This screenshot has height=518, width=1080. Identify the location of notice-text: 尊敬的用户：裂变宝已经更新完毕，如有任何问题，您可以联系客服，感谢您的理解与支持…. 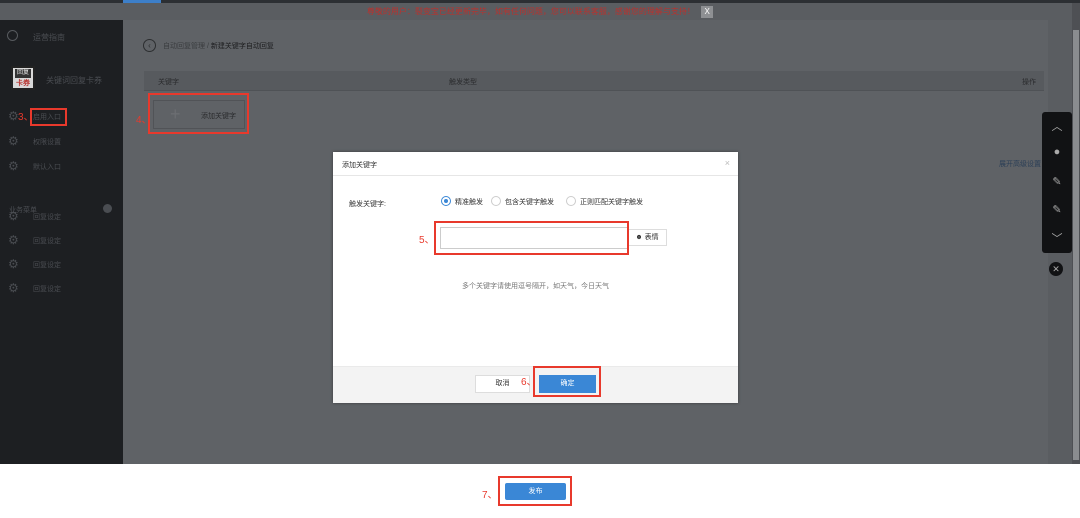
(530, 11).